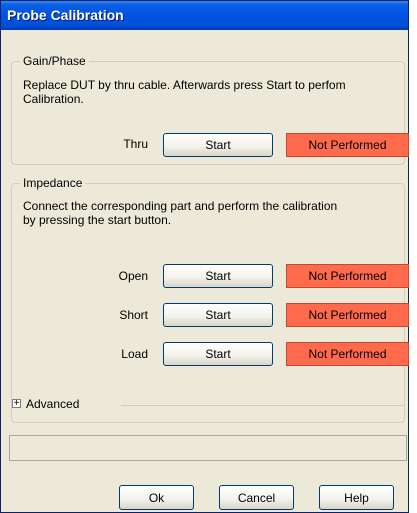 This screenshot has height=513, width=417. Describe the element at coordinates (134, 354) in the screenshot. I see `load-label: Load` at that location.